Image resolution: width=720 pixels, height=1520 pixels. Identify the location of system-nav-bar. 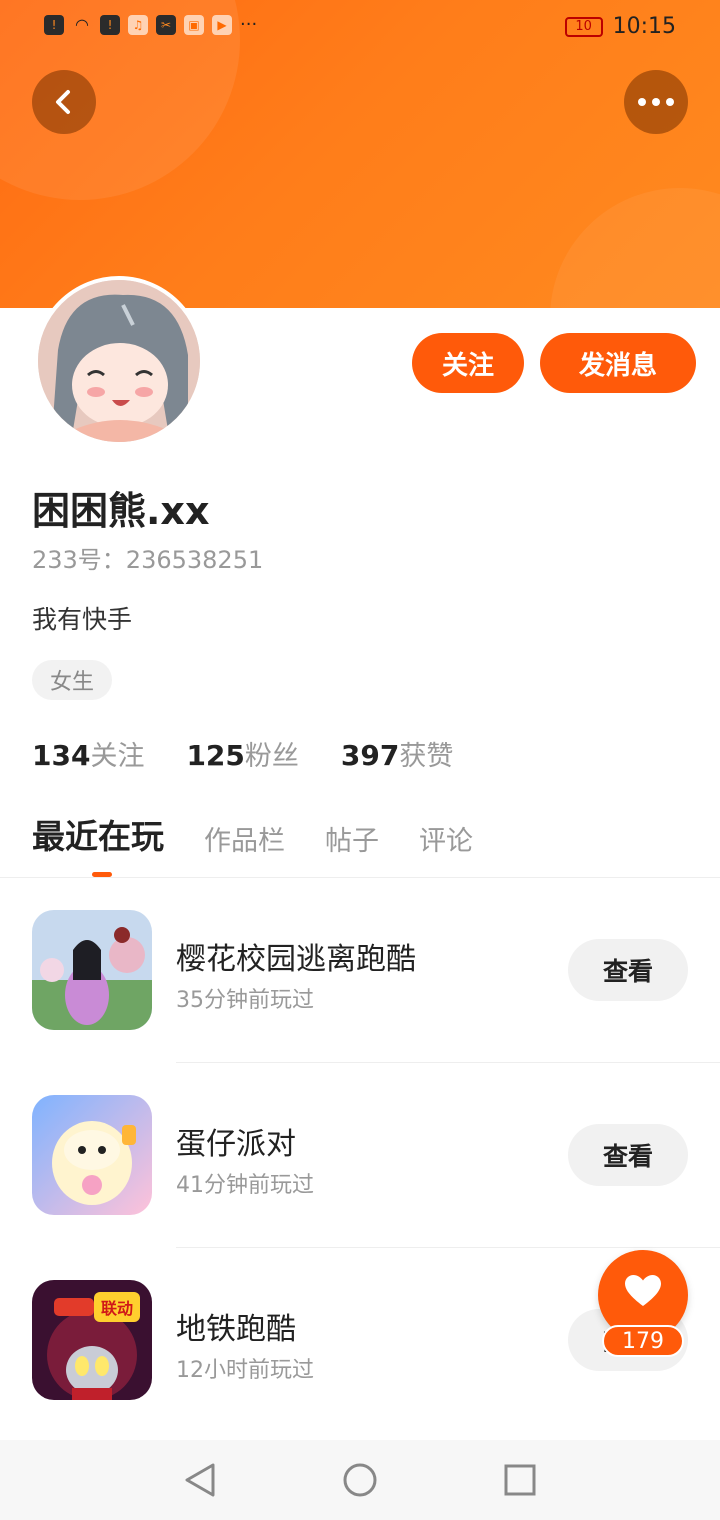
(360, 1480).